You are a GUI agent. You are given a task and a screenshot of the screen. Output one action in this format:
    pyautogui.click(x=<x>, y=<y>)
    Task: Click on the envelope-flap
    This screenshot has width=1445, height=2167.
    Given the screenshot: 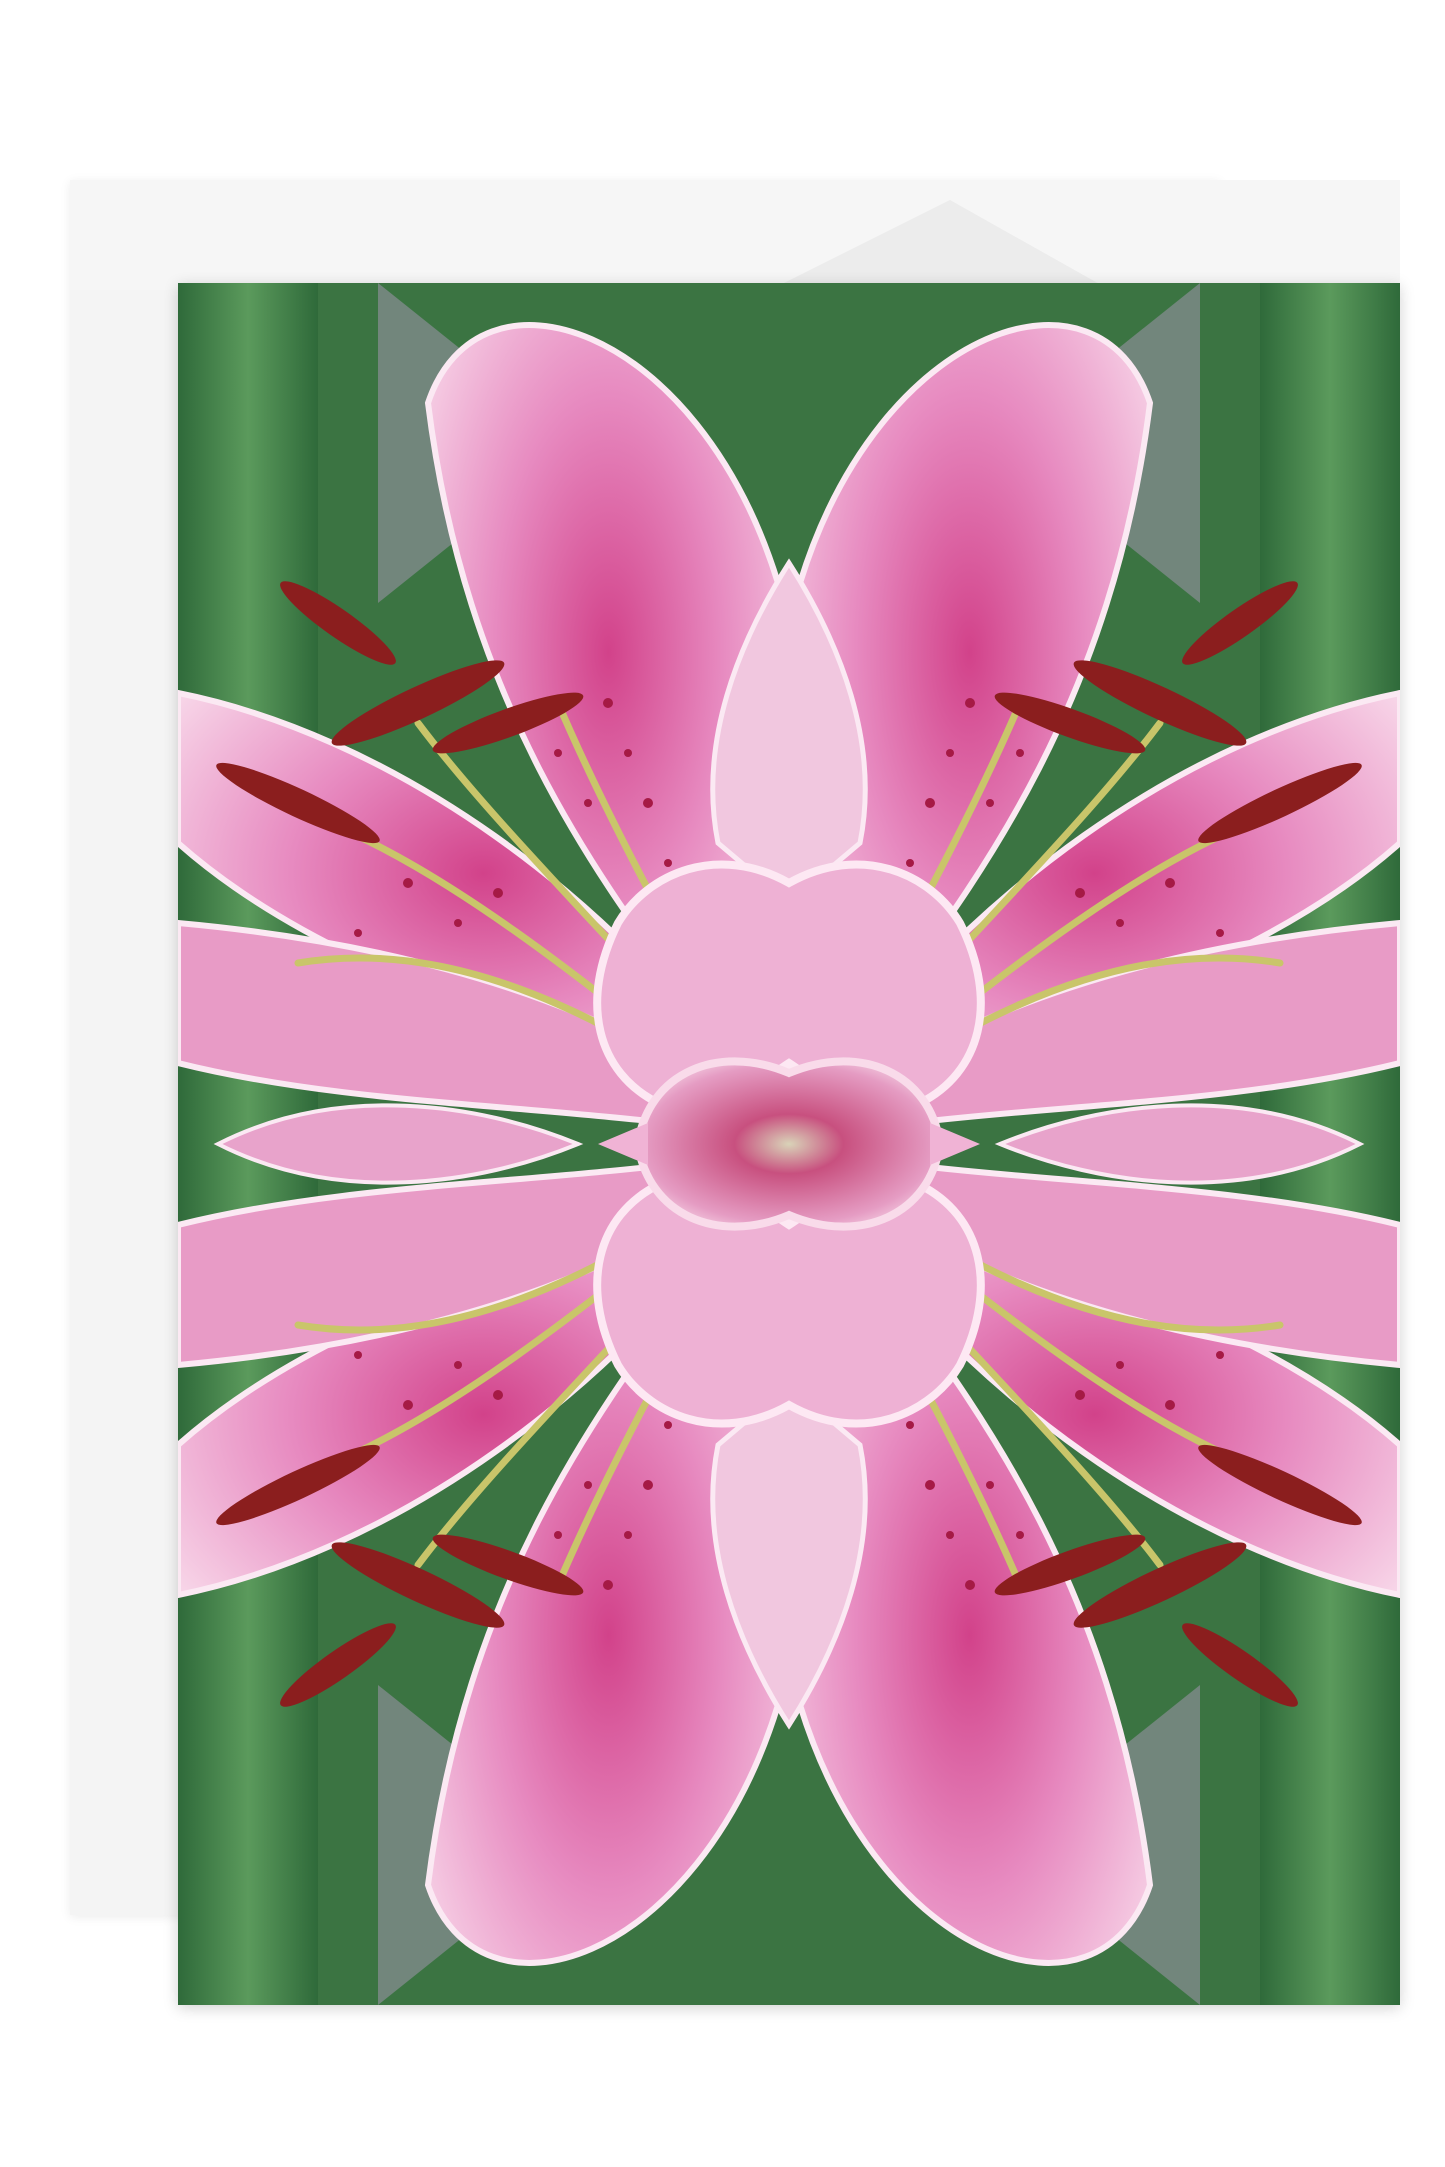 What is the action you would take?
    pyautogui.click(x=735, y=235)
    